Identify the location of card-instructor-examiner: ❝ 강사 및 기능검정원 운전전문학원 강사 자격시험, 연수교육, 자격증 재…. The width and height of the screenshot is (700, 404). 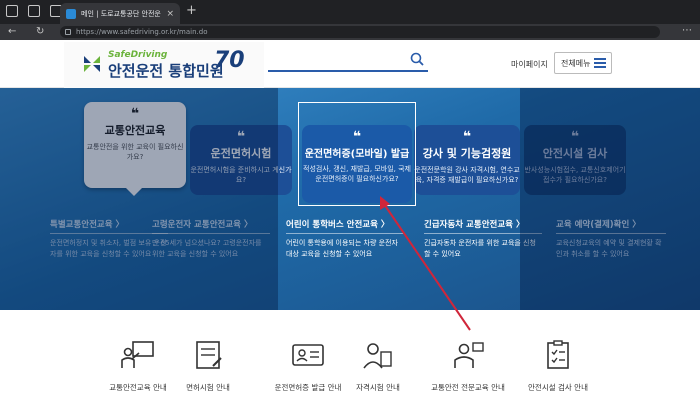
(467, 160).